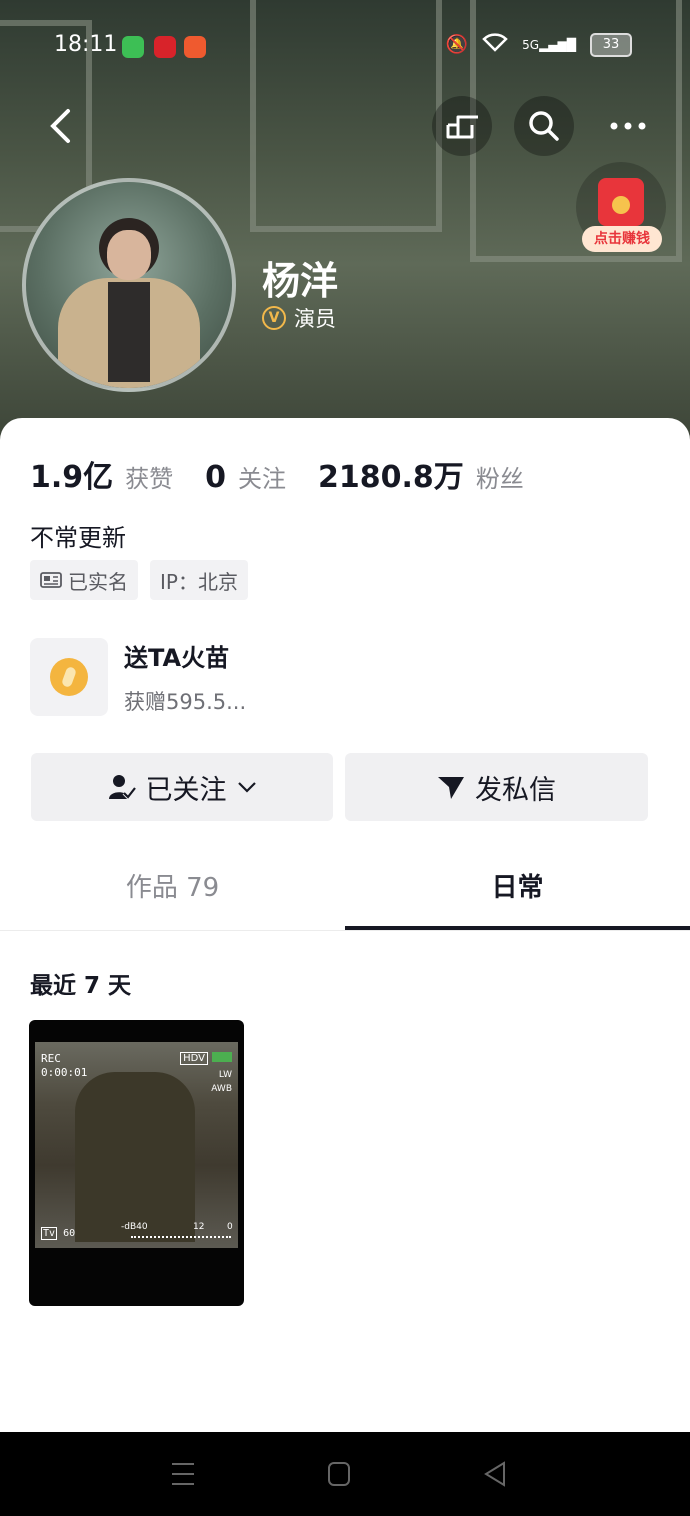 This screenshot has height=1516, width=690. Describe the element at coordinates (500, 476) in the screenshot. I see `followers-label: 粉丝` at that location.